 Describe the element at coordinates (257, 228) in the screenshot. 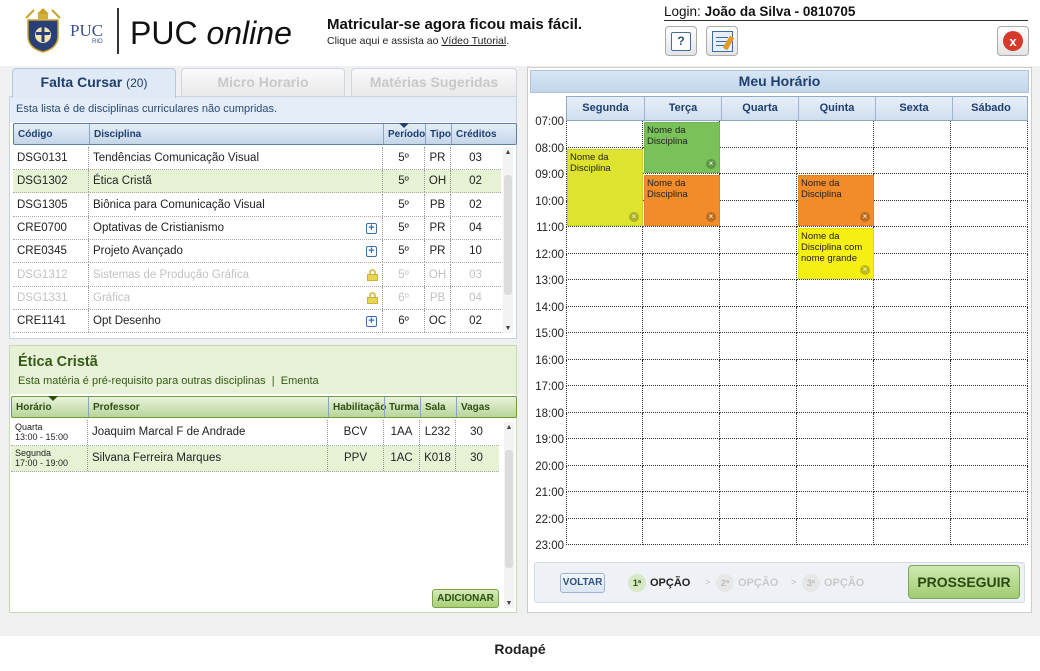

I see `table-row: CRE0700 Optativas de Cristianismo +5º PR 04` at that location.